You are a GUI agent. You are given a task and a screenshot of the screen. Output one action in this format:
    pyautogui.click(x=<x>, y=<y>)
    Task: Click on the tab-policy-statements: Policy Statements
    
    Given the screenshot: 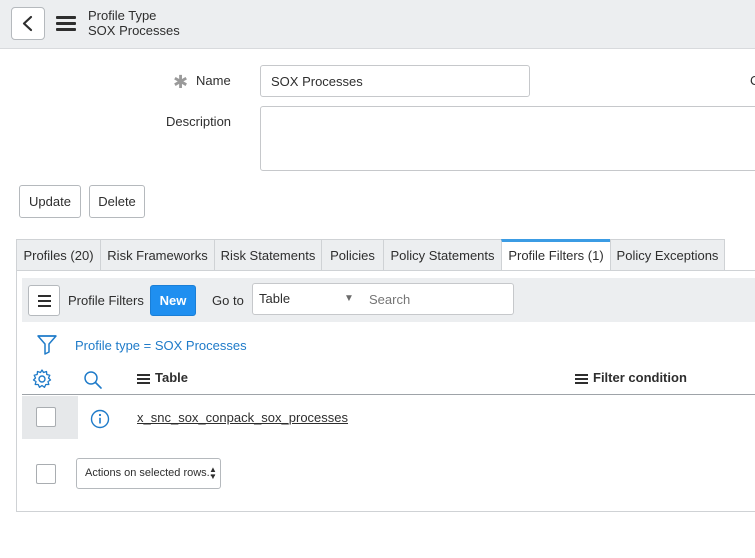 What is the action you would take?
    pyautogui.click(x=442, y=255)
    